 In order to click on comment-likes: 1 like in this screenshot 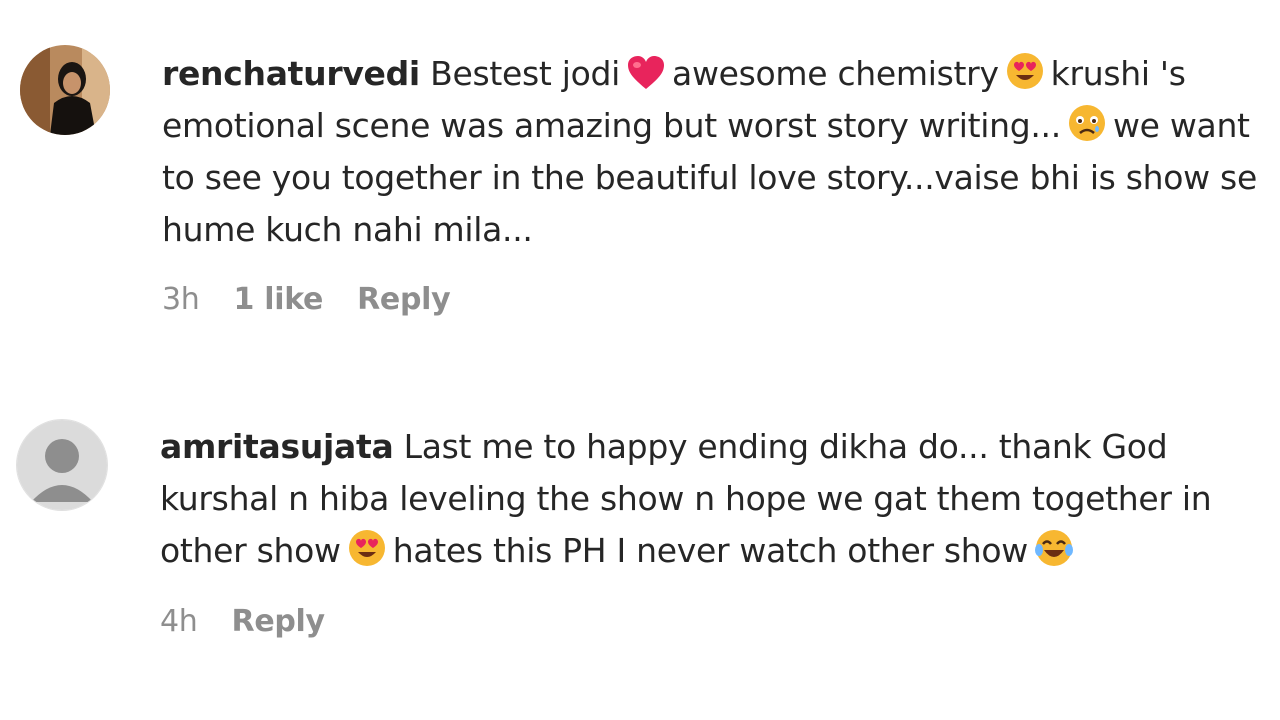, I will do `click(279, 299)`.